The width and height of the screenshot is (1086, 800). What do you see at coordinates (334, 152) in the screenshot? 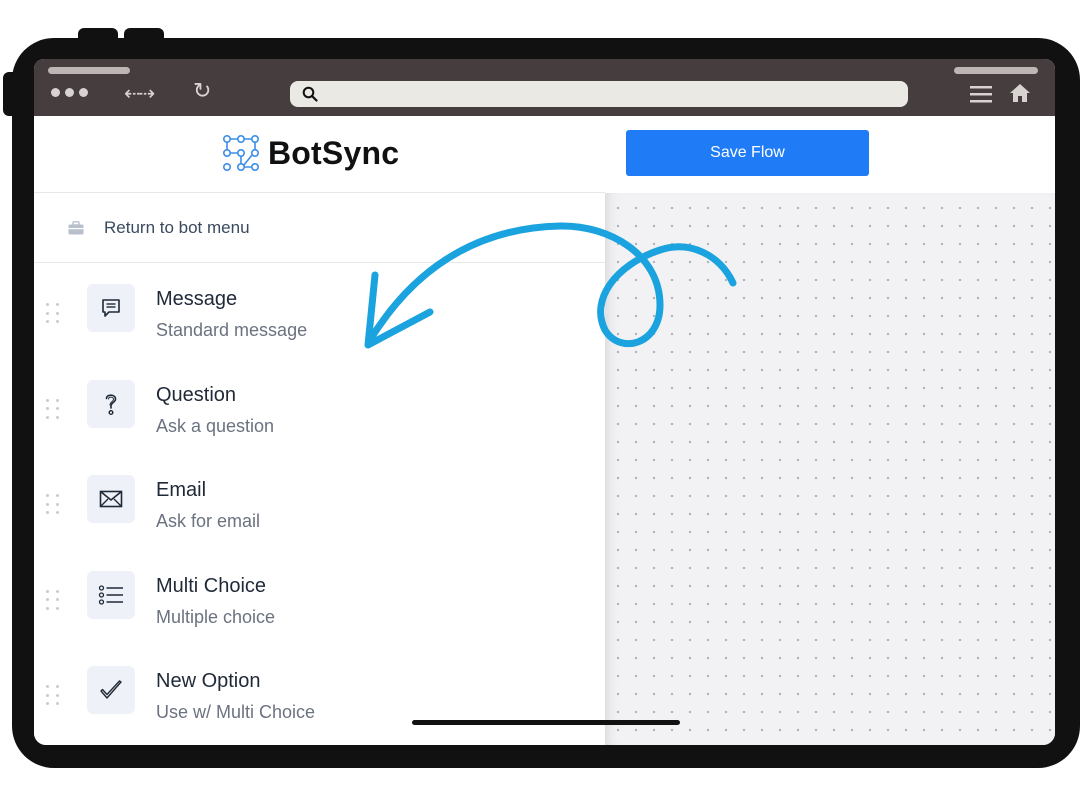
I see `brand-name: BotSync` at bounding box center [334, 152].